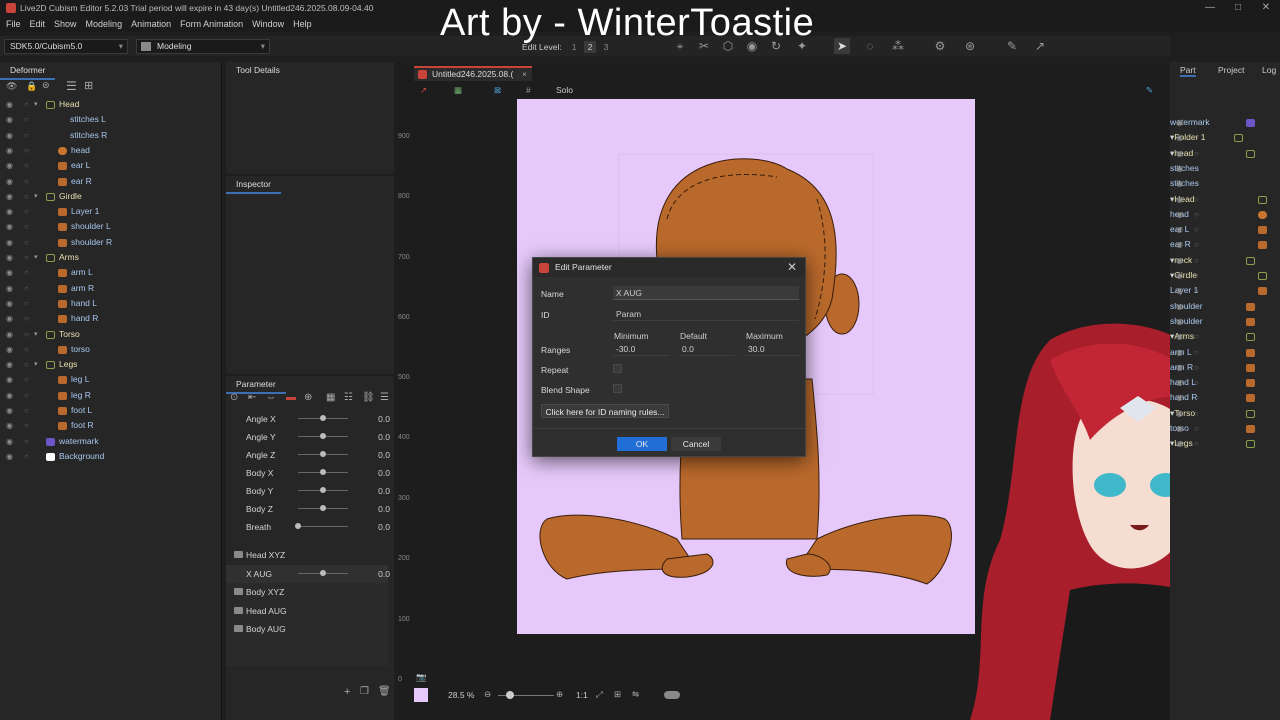  Describe the element at coordinates (111, 211) in the screenshot. I see `deformer-item: ◉ ○ Layer 1` at that location.